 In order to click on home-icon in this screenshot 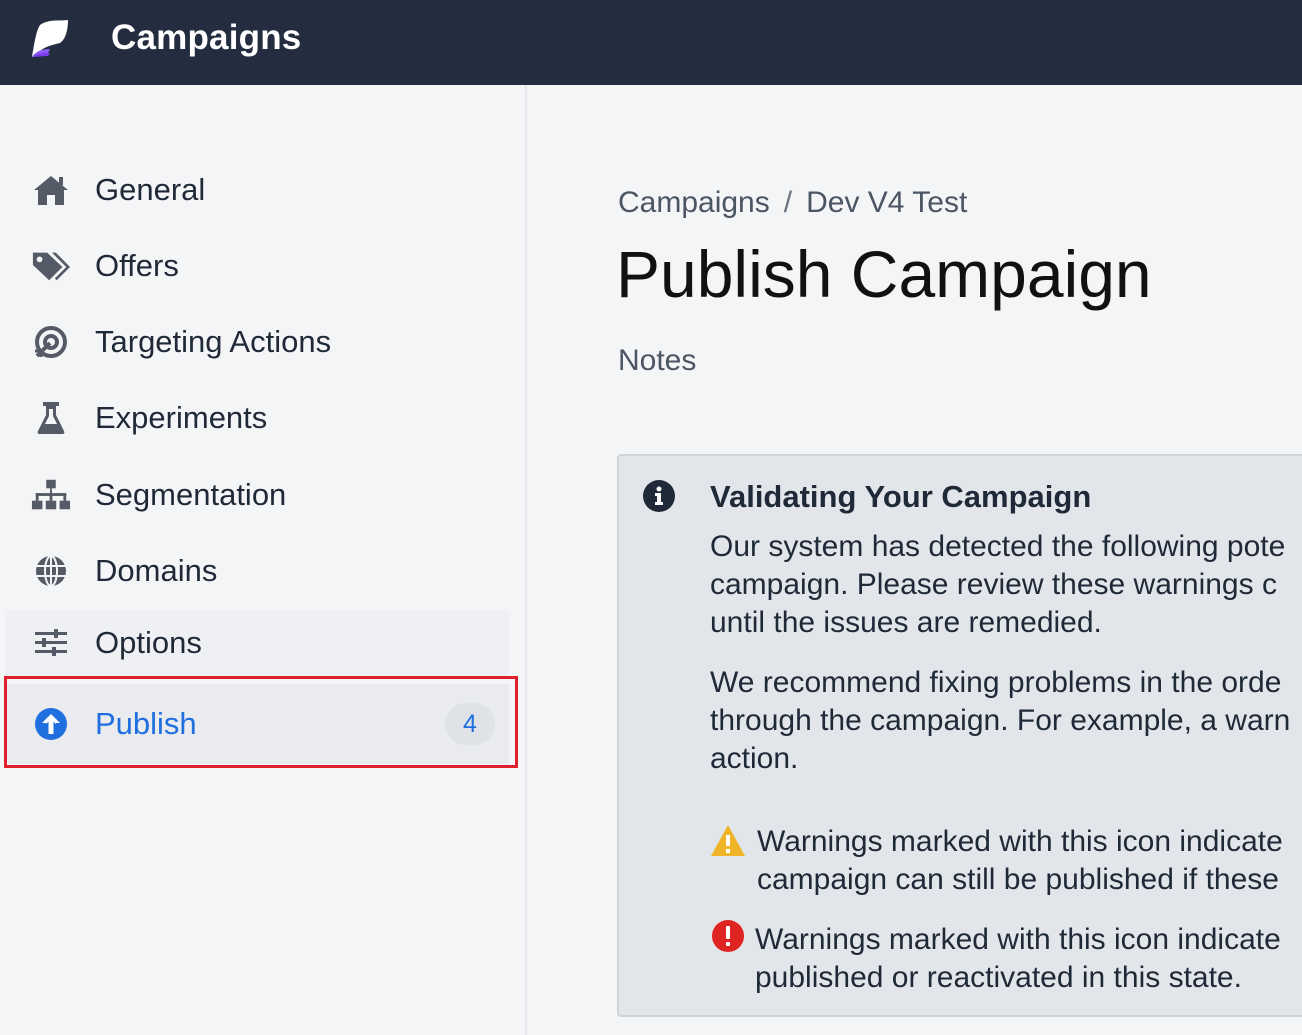, I will do `click(51, 190)`.